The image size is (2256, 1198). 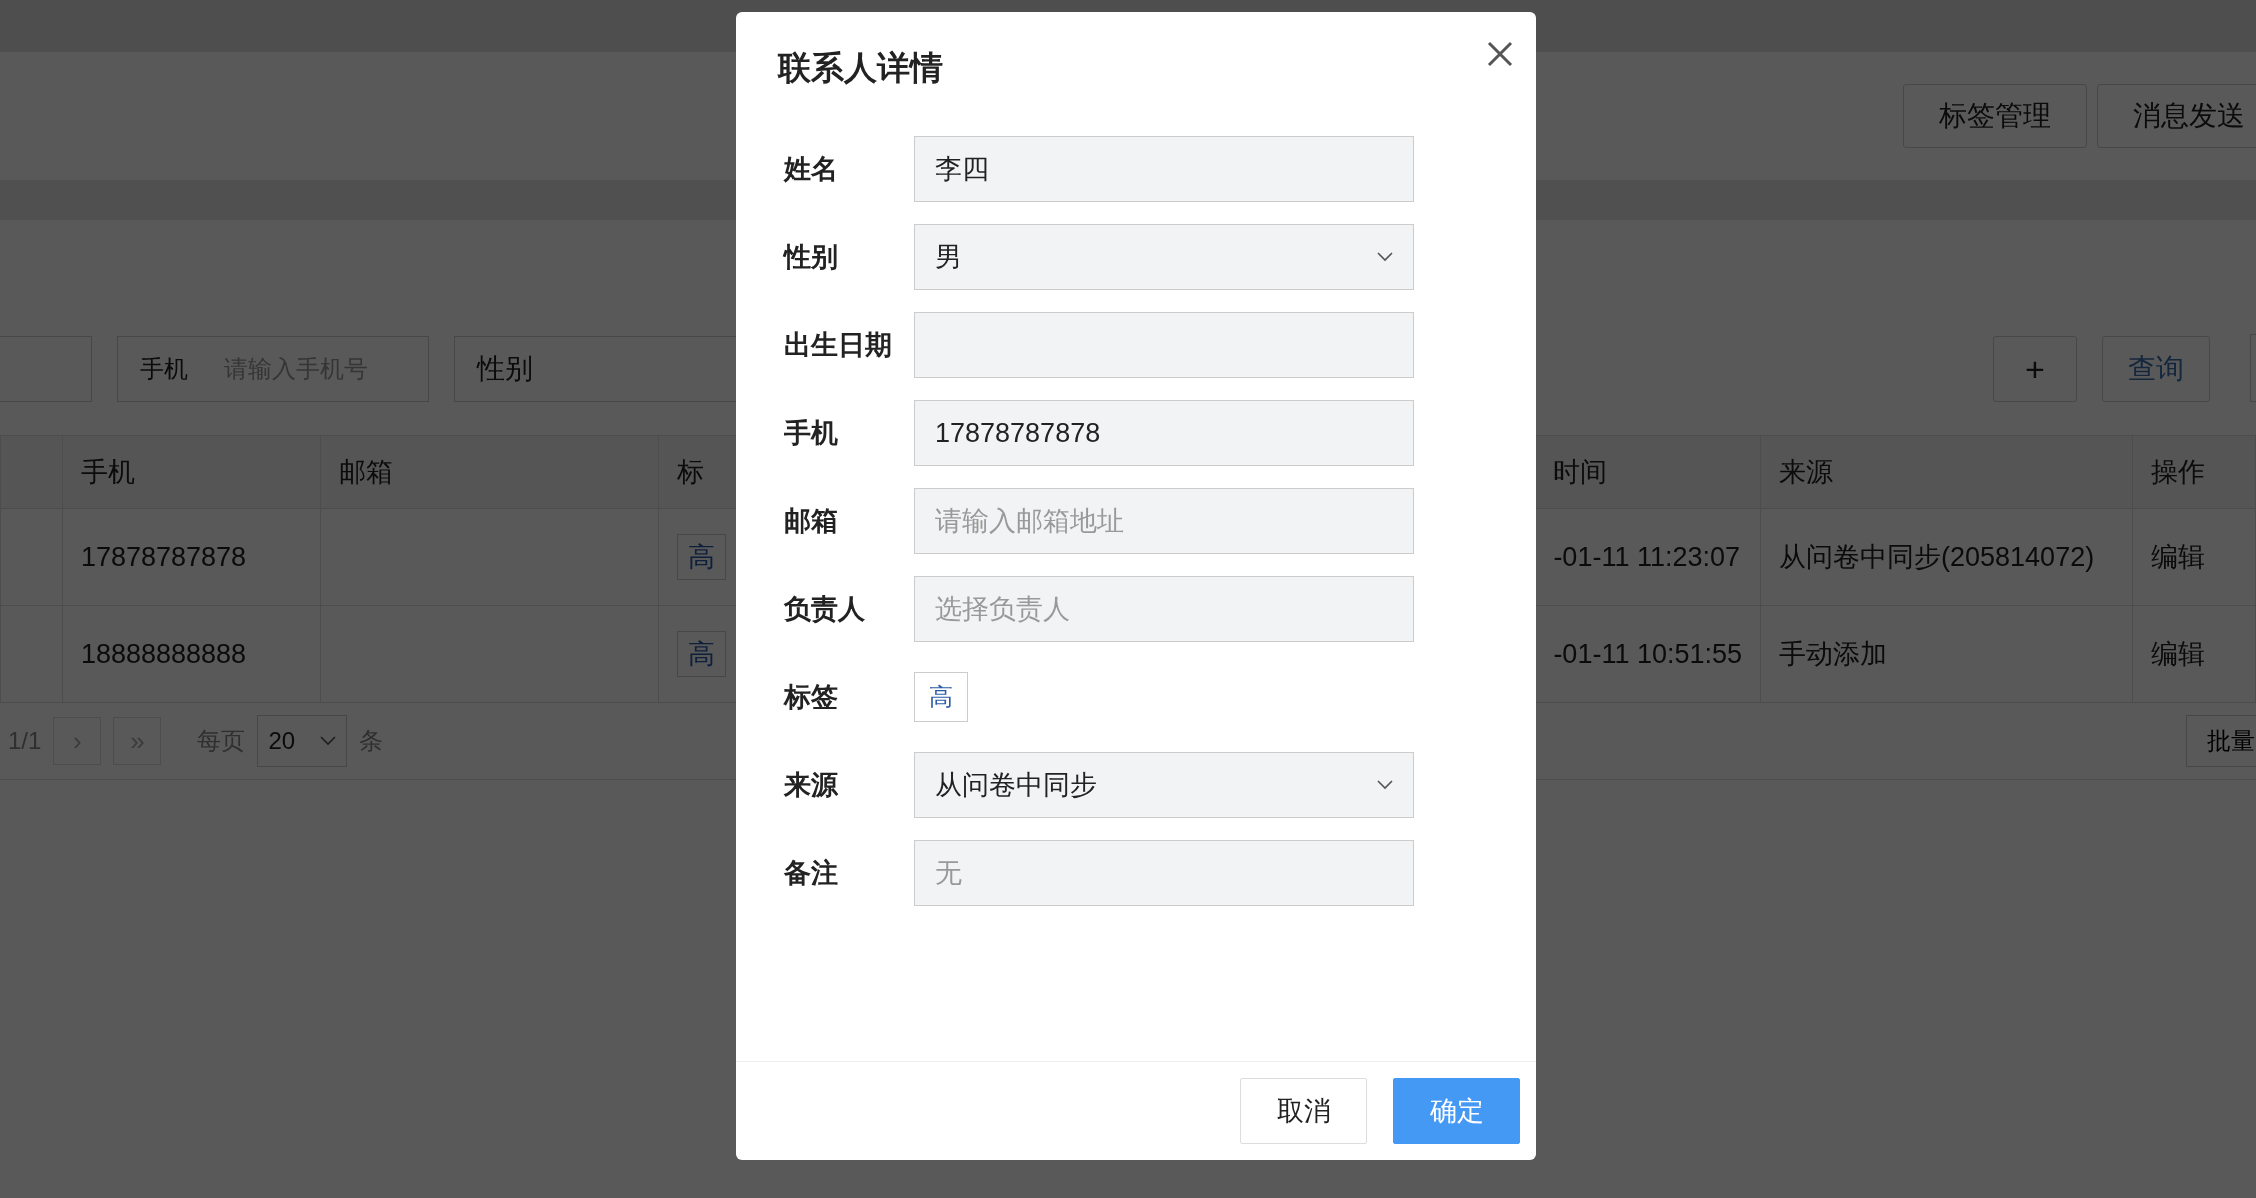 What do you see at coordinates (1164, 169) in the screenshot?
I see `input-field: 李四` at bounding box center [1164, 169].